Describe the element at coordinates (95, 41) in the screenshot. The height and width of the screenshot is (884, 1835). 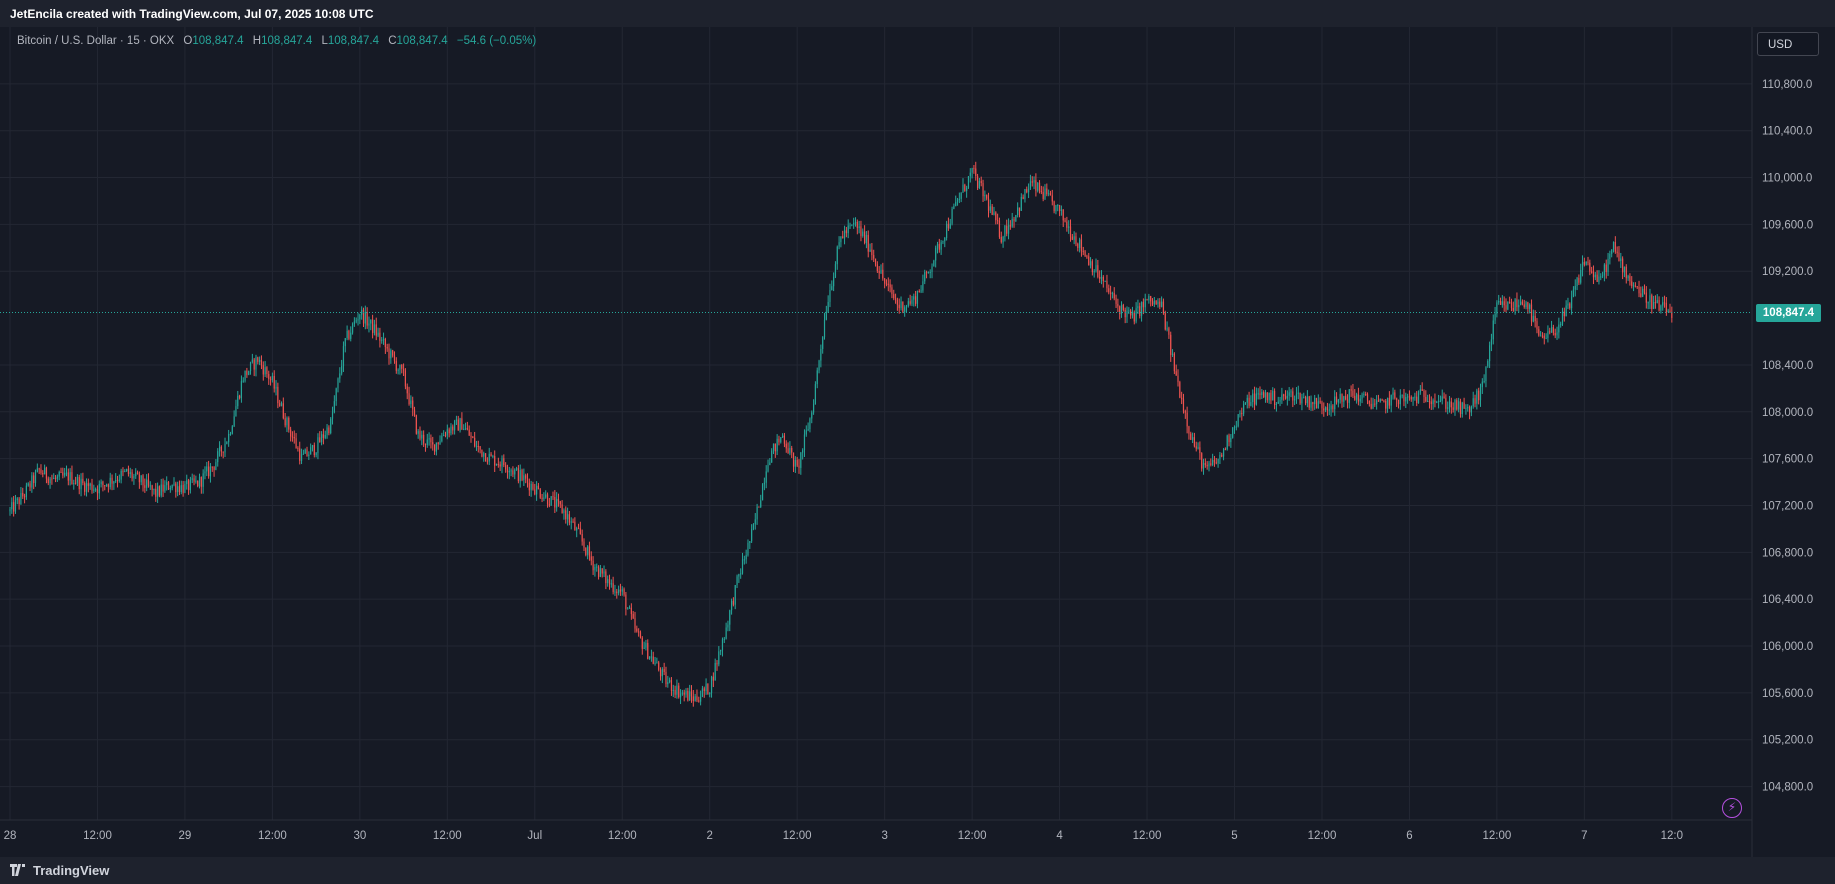
I see `legend-symbol: Bitcoin / U.S. Dollar · 15 · OKX` at that location.